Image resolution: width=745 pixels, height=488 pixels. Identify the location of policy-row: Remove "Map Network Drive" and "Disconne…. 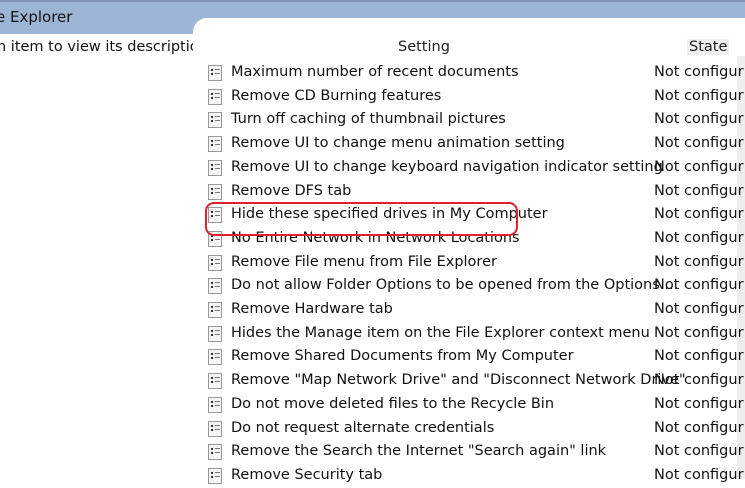
(476, 381).